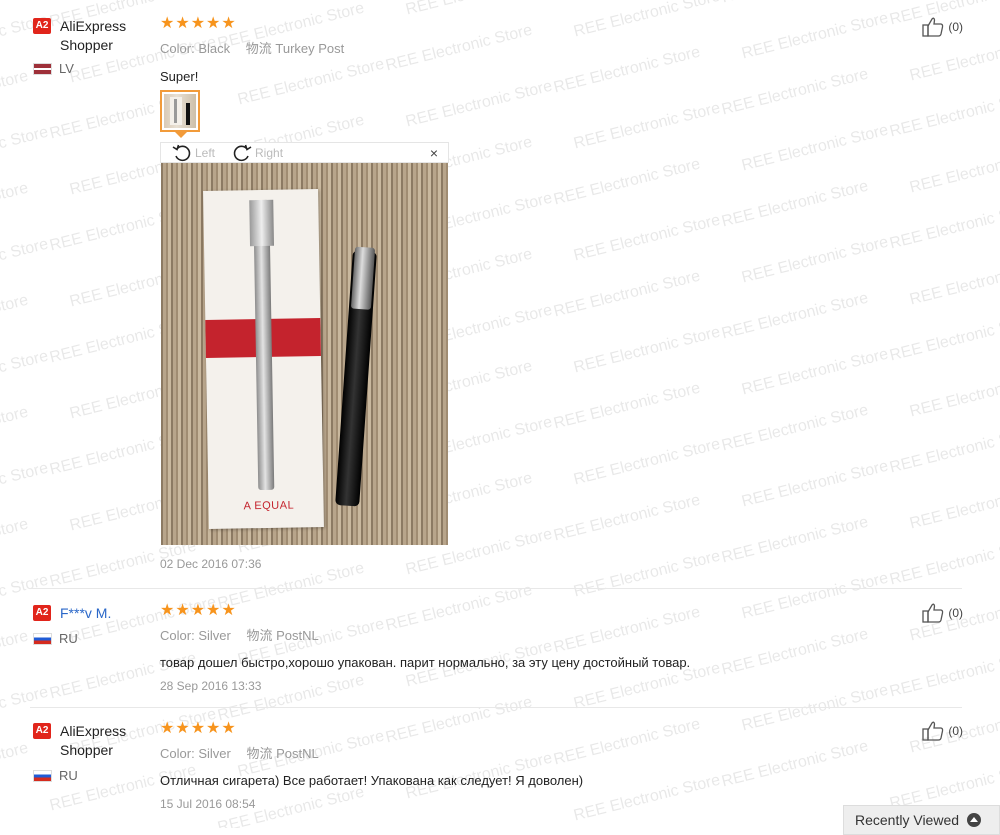  I want to click on review-photo-large: A EQUAL, so click(304, 354).